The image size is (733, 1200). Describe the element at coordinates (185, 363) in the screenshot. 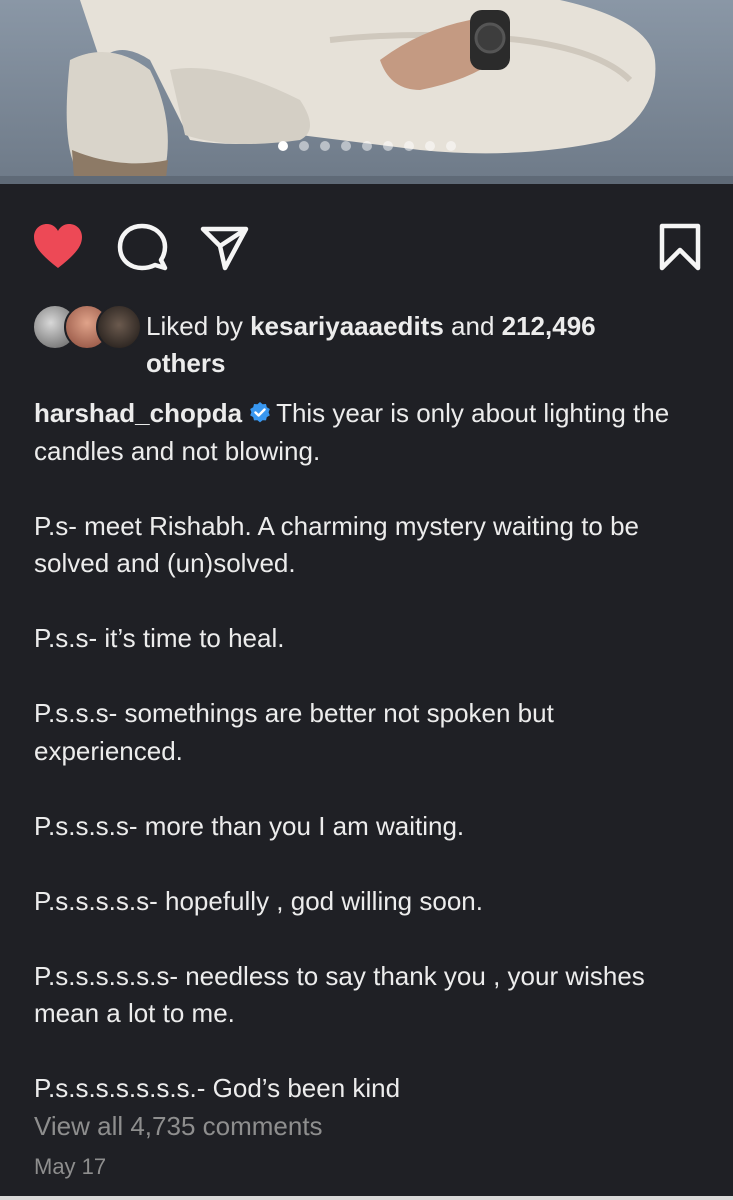

I see `likes-suffix: others` at that location.